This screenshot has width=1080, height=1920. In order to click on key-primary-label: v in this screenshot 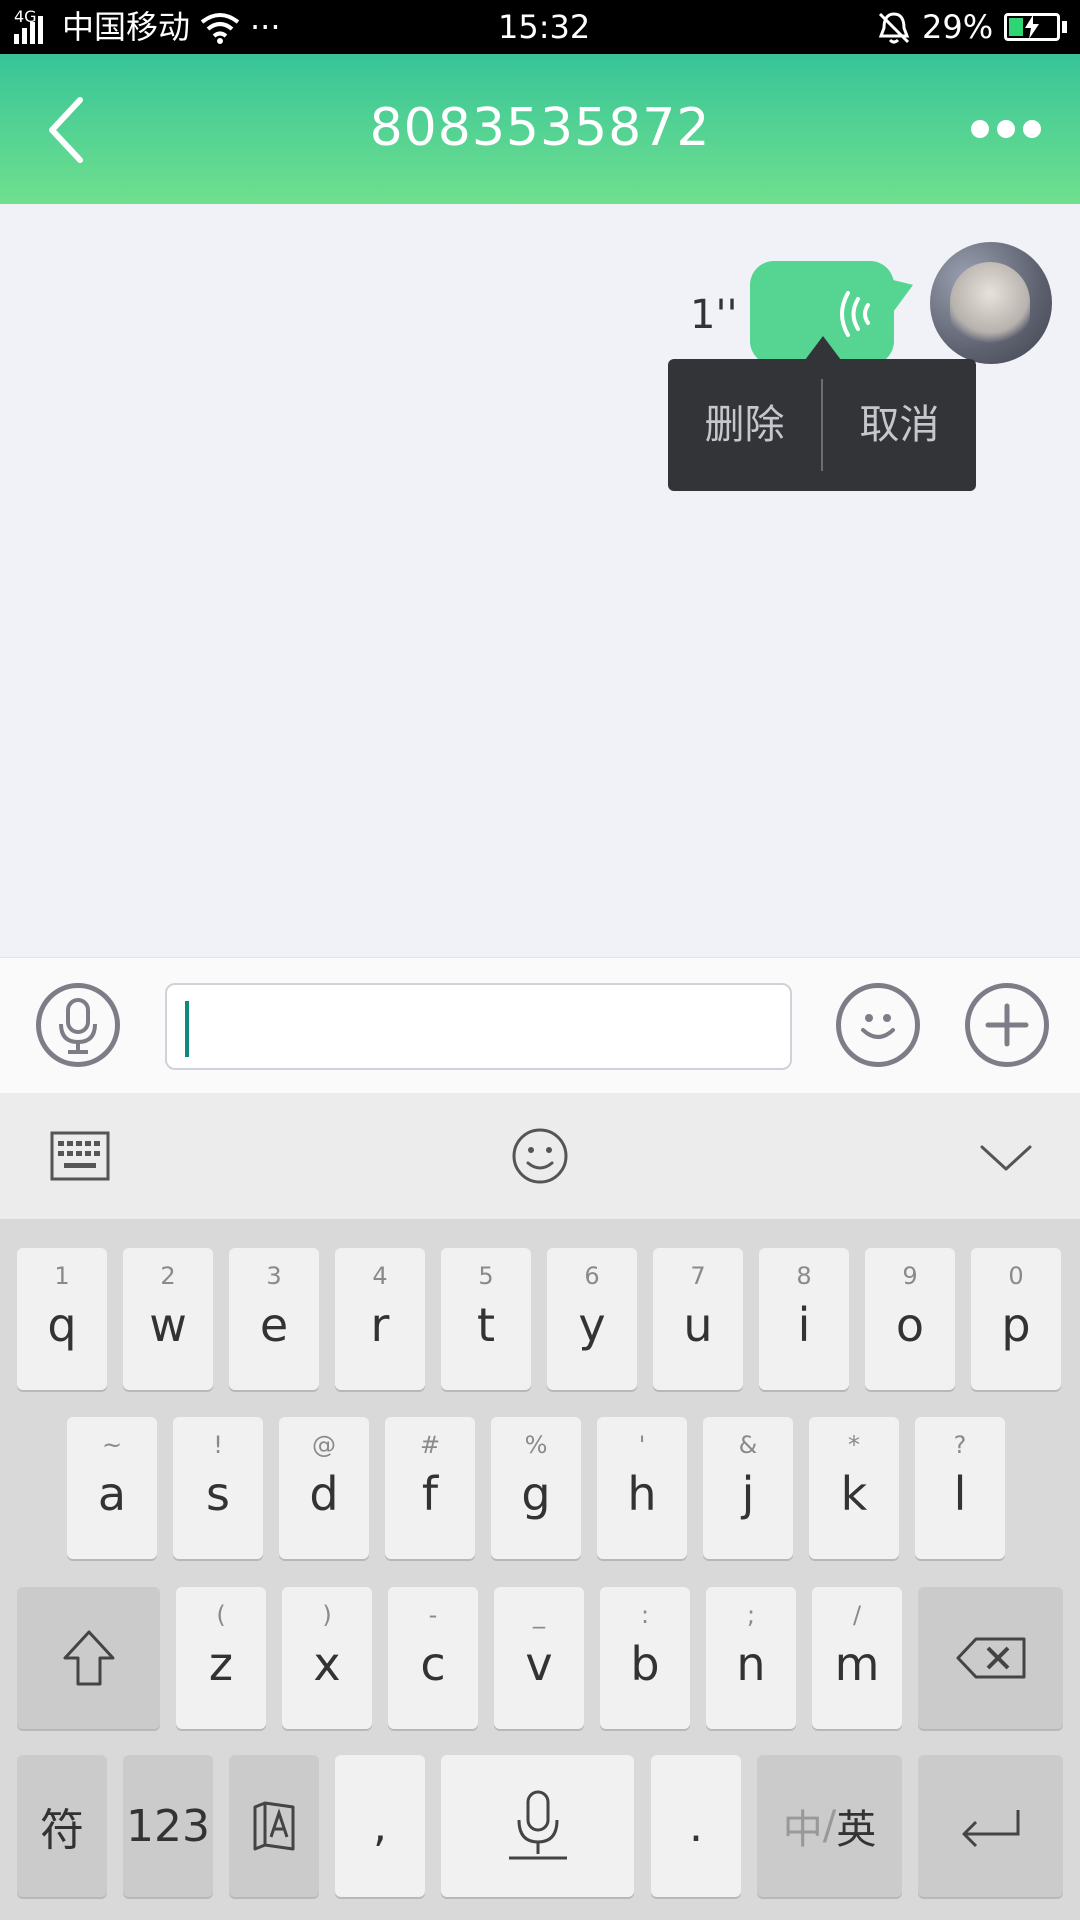, I will do `click(539, 1664)`.